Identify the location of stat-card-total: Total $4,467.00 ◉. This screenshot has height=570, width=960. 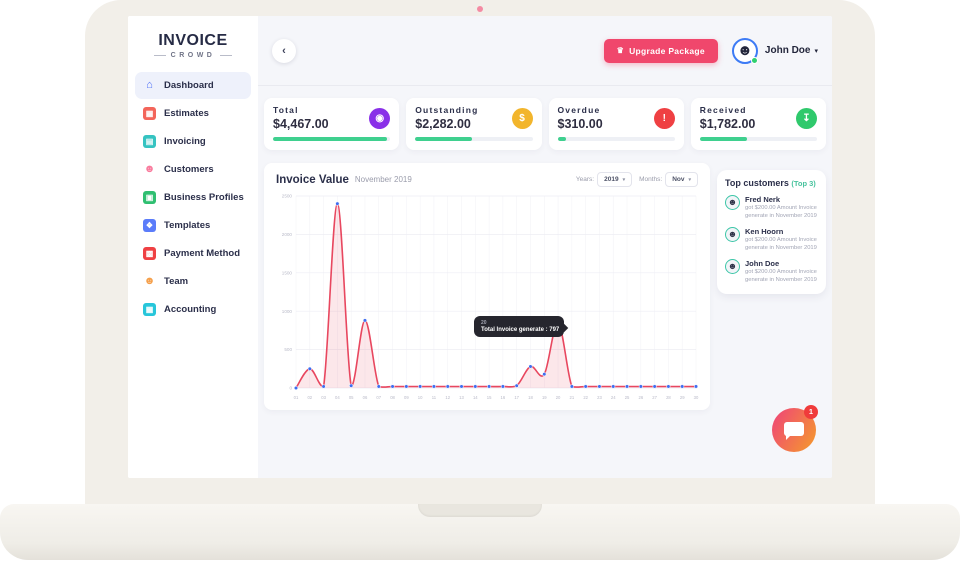
(332, 124).